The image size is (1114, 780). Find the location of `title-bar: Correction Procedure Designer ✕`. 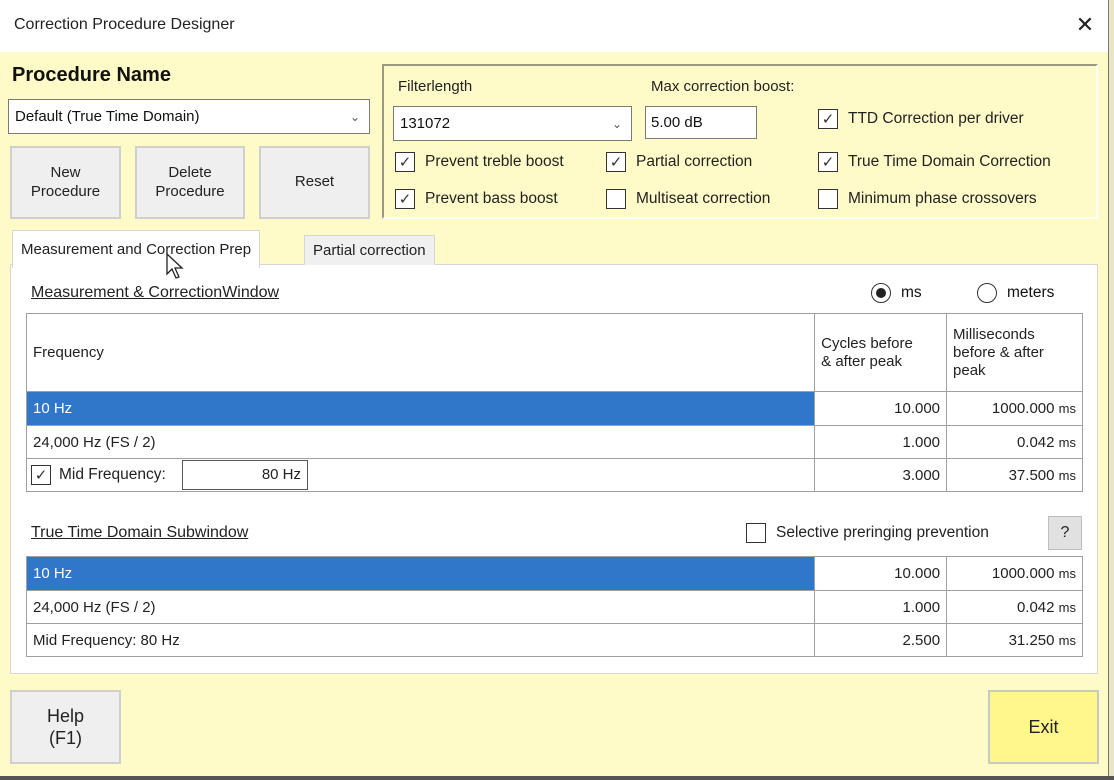

title-bar: Correction Procedure Designer ✕ is located at coordinates (554, 26).